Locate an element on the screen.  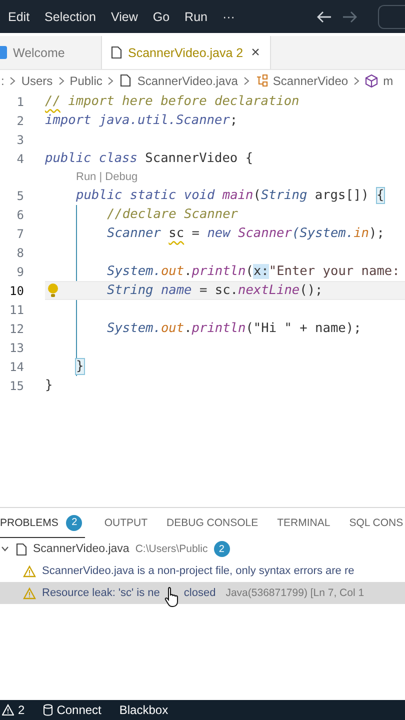
problem-message: closed is located at coordinates (200, 593).